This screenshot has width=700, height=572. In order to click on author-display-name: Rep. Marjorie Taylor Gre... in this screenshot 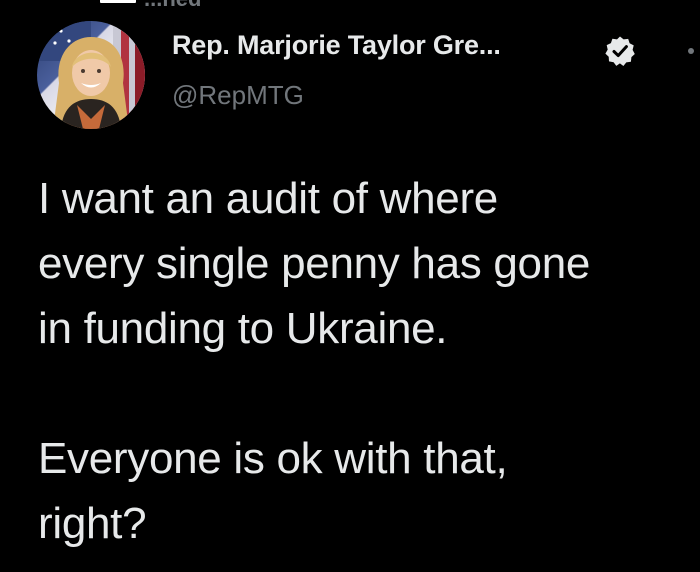, I will do `click(336, 45)`.